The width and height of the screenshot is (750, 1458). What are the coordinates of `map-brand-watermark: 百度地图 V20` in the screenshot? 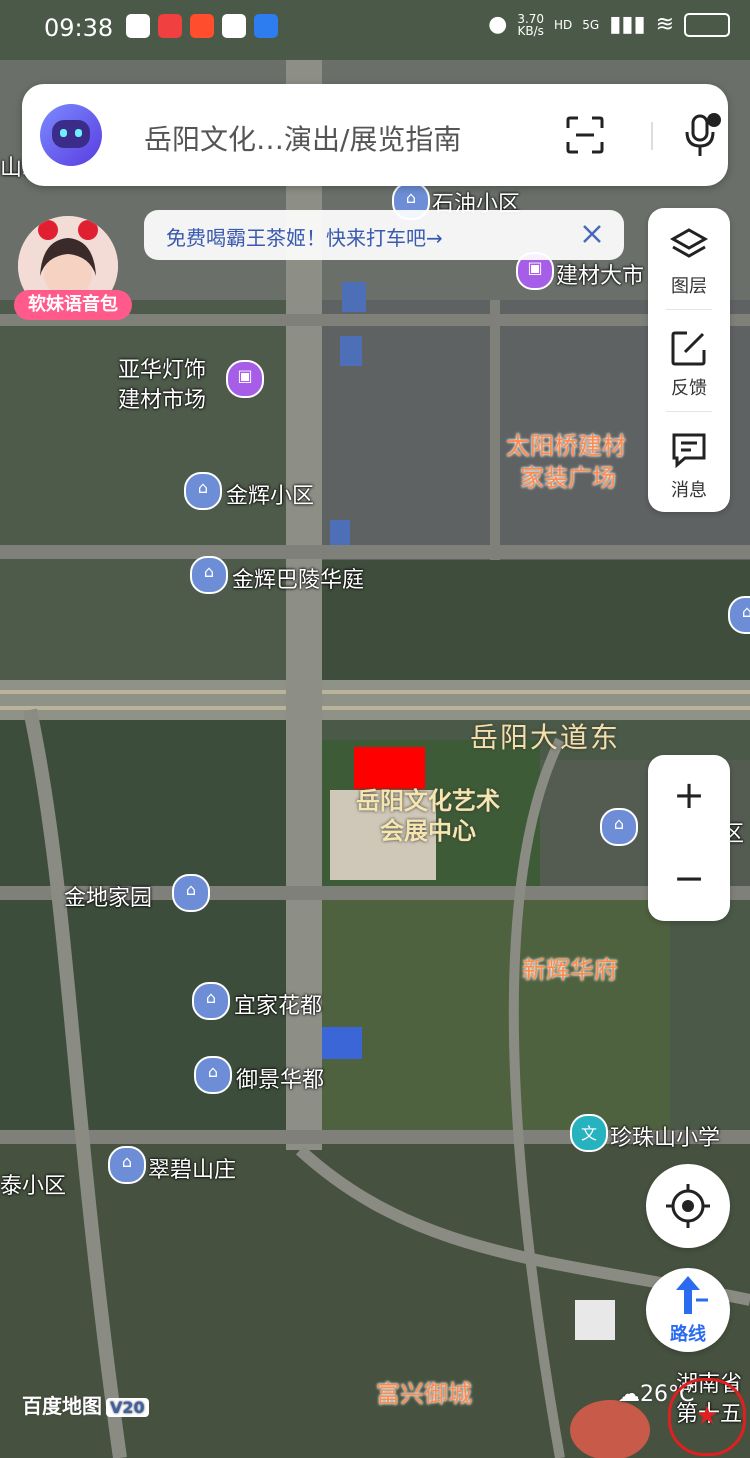 It's located at (85, 1404).